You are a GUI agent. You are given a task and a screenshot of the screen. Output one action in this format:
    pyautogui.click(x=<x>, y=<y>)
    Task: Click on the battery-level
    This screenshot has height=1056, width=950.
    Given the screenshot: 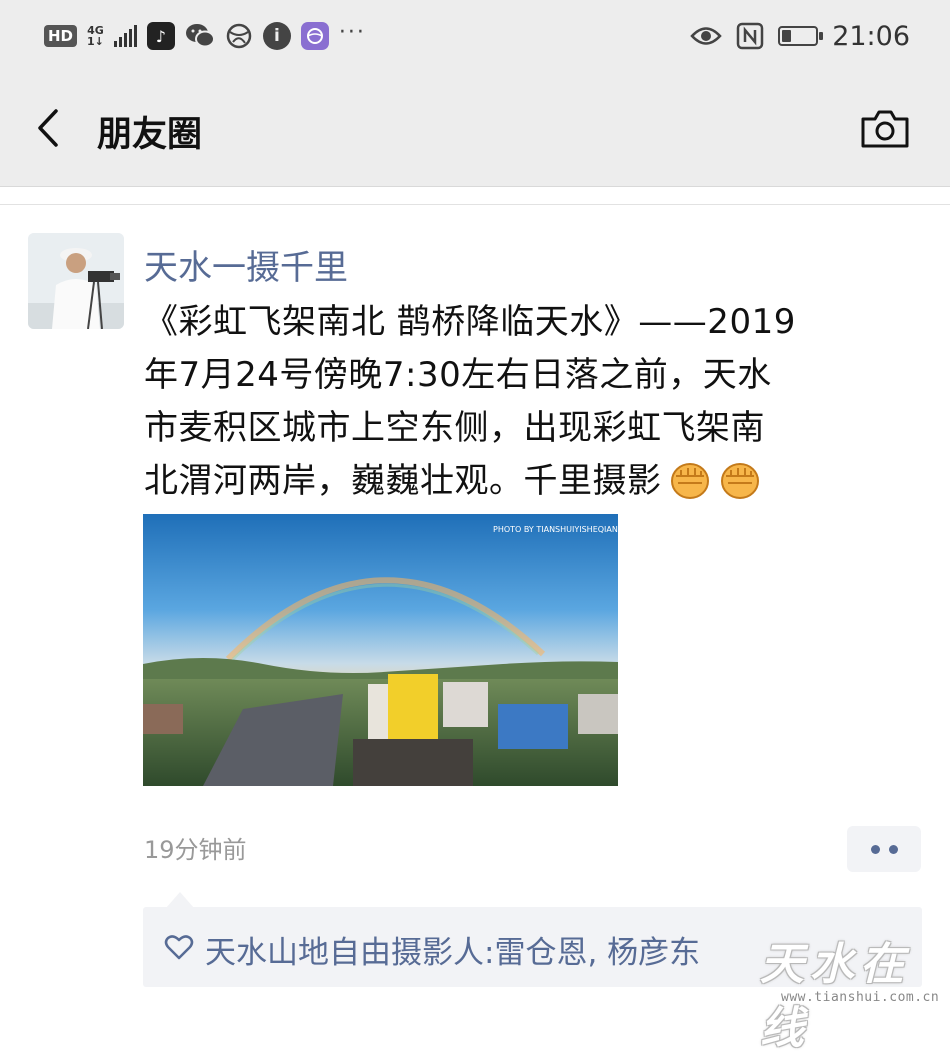 What is the action you would take?
    pyautogui.click(x=787, y=36)
    